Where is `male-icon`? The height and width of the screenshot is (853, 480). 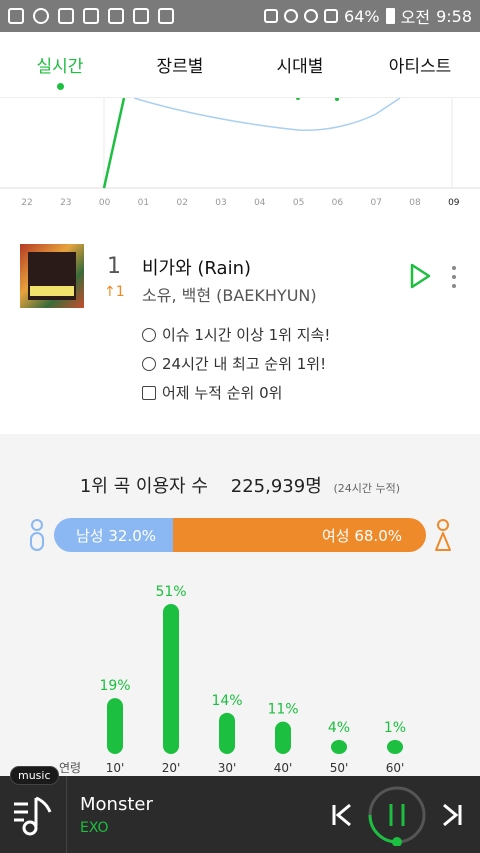 male-icon is located at coordinates (37, 535).